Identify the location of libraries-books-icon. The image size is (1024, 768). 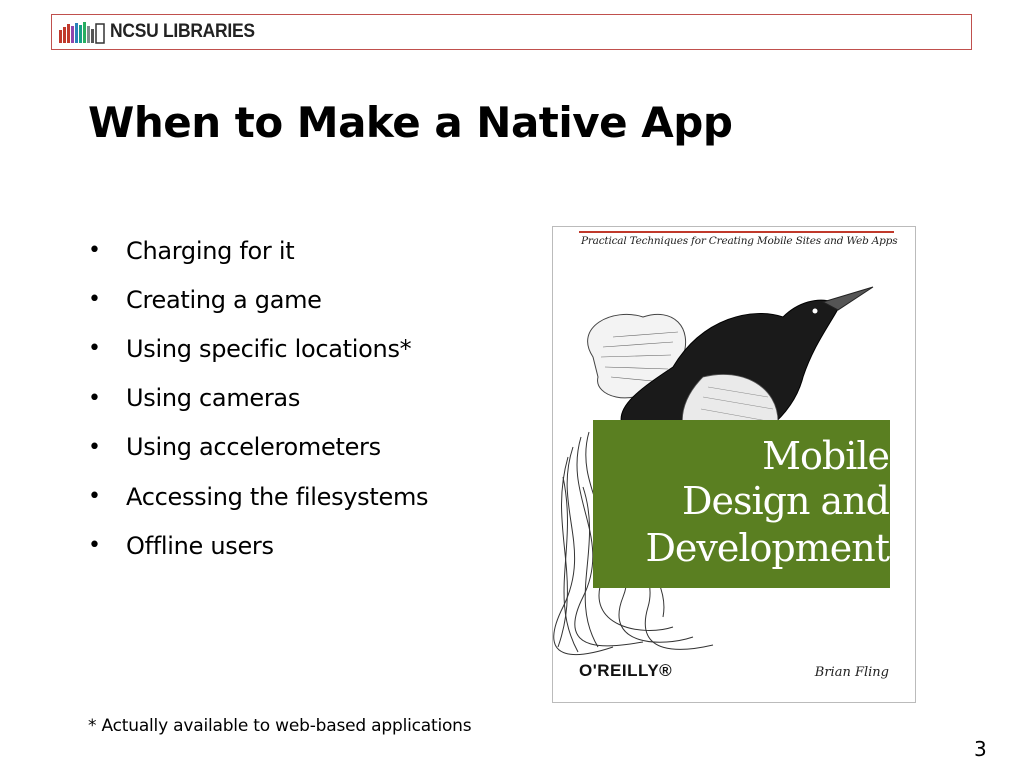
(82, 33).